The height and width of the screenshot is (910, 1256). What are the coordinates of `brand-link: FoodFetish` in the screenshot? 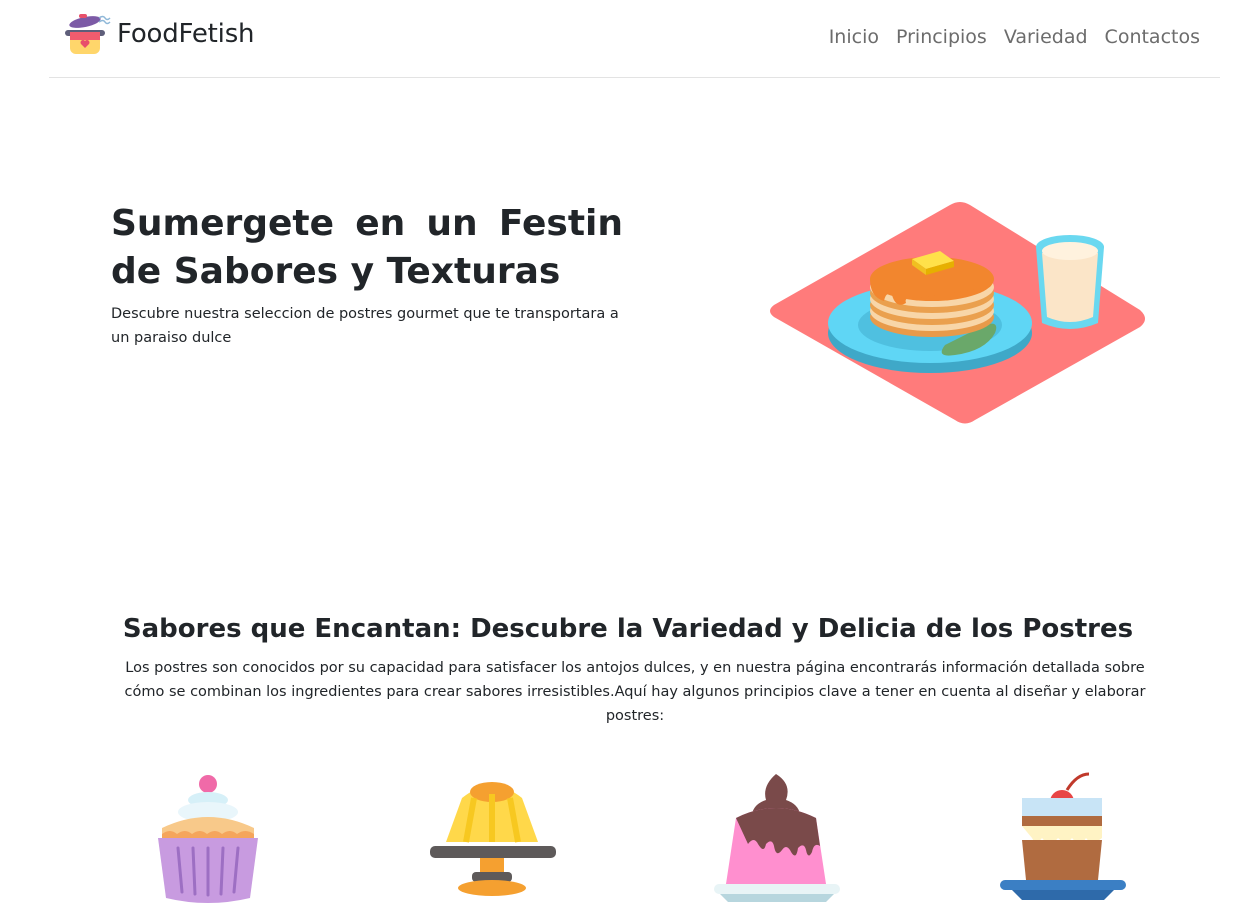 It's located at (158, 34).